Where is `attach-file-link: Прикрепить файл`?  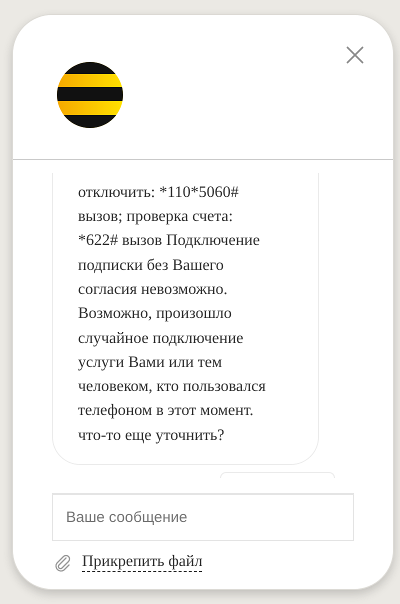 attach-file-link: Прикрепить файл is located at coordinates (142, 562).